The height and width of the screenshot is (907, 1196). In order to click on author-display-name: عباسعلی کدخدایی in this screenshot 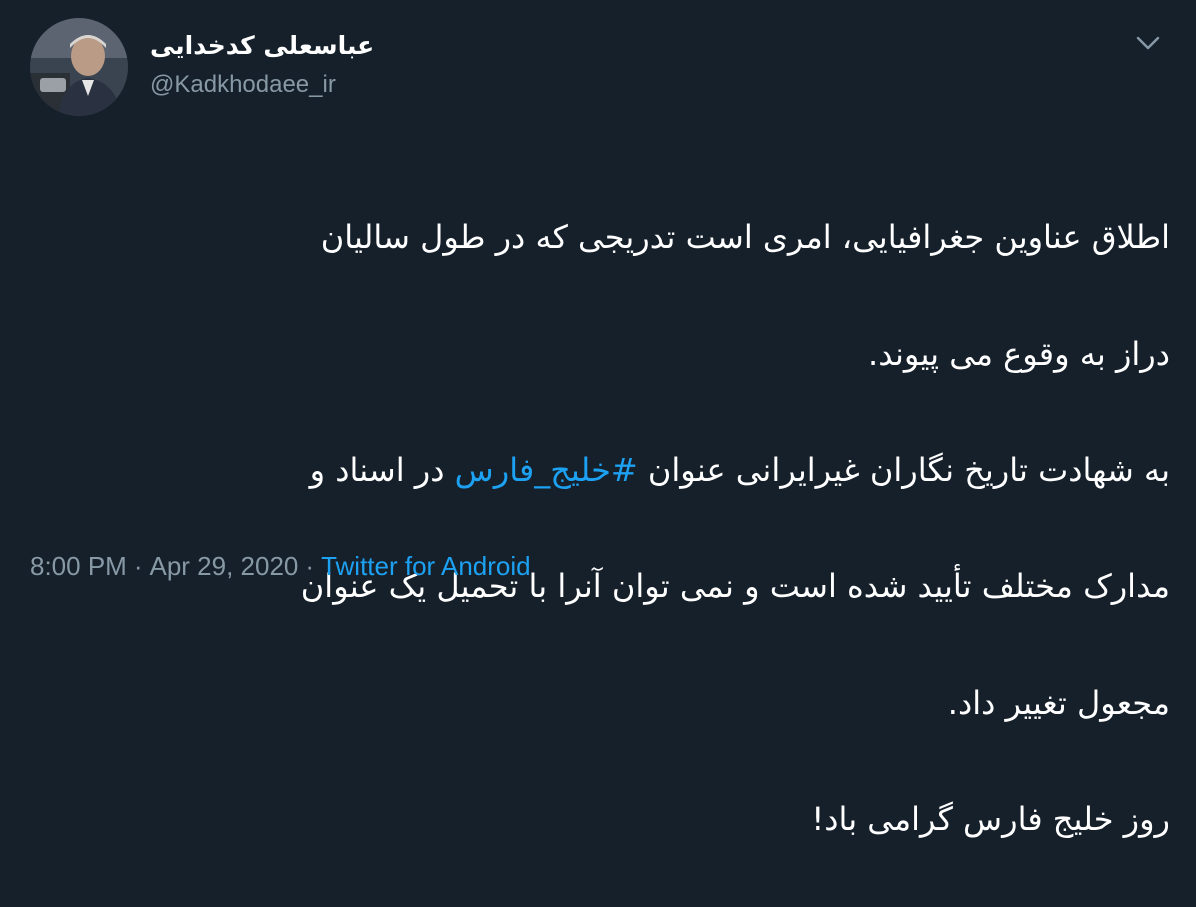, I will do `click(262, 46)`.